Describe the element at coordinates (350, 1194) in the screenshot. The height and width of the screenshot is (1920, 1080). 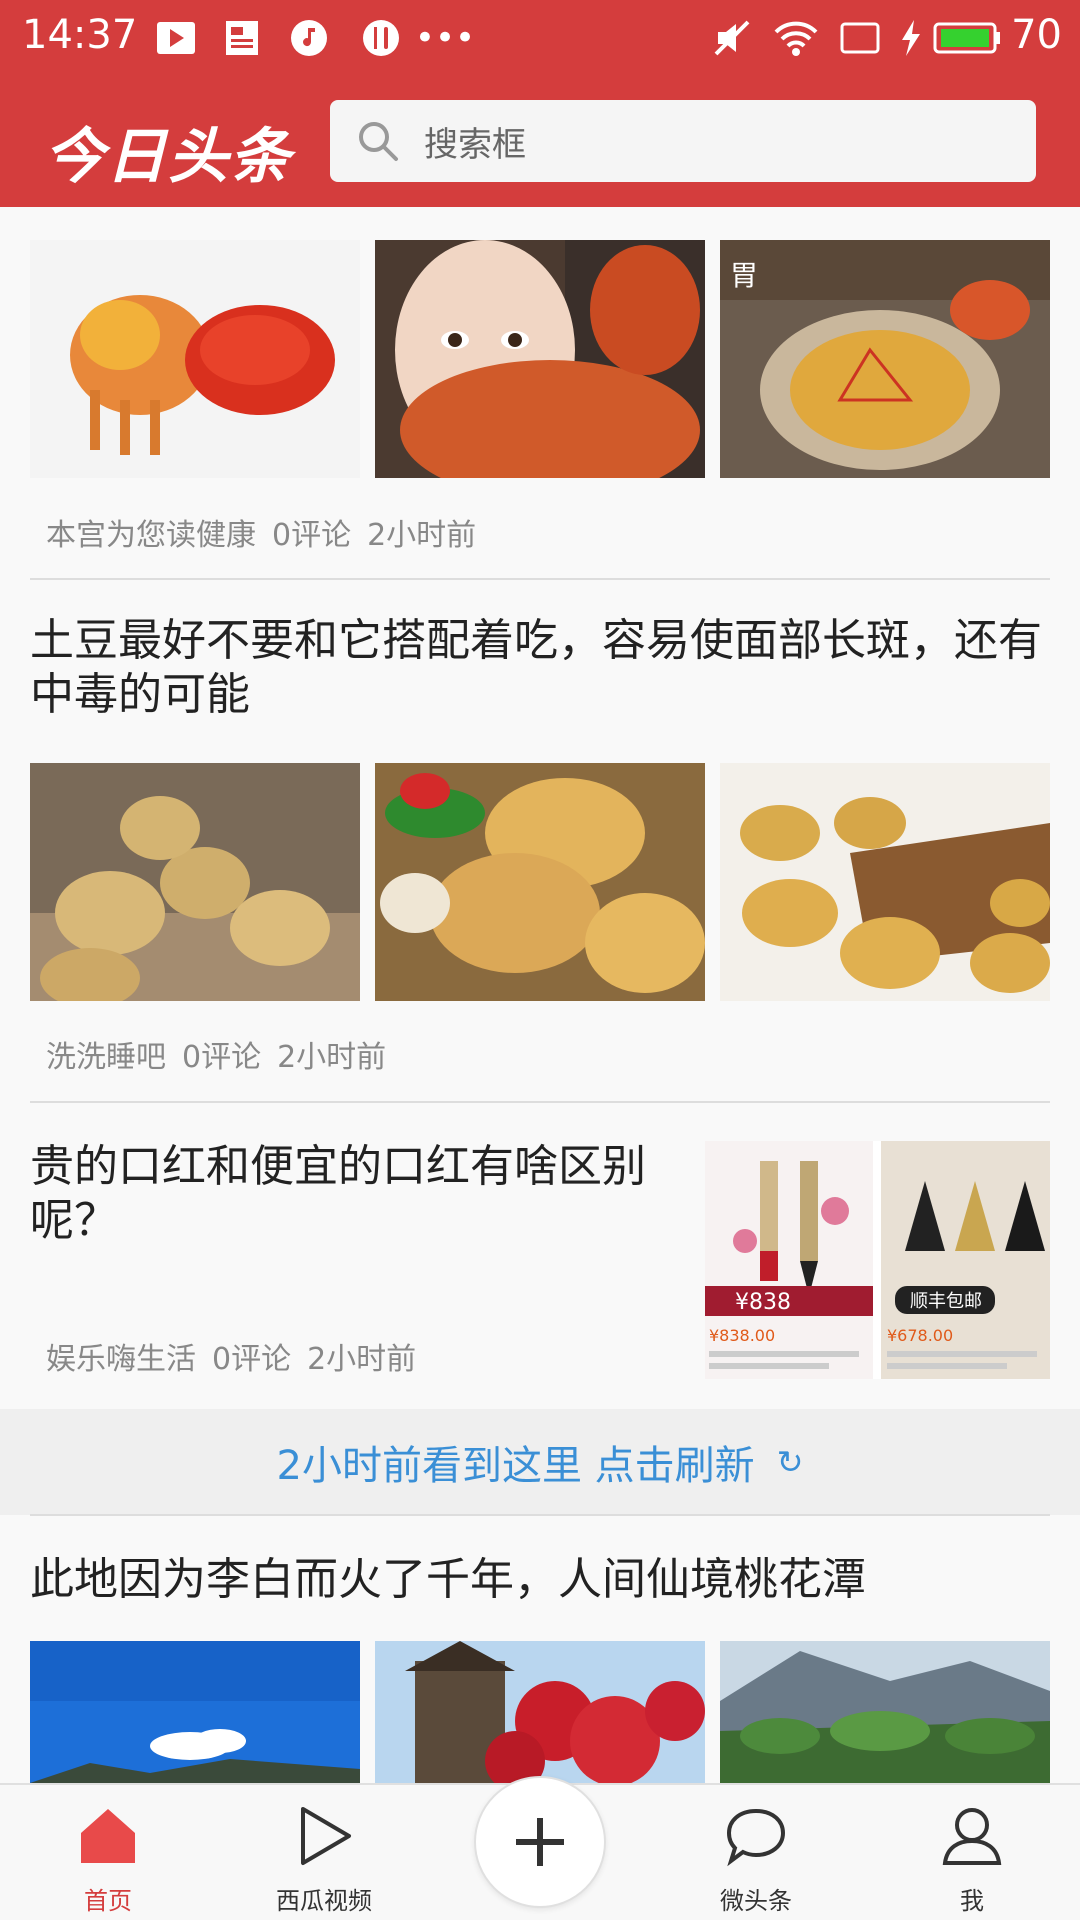
I see `article-title: 贵的口红和便宜的口红有啥区别呢？` at that location.